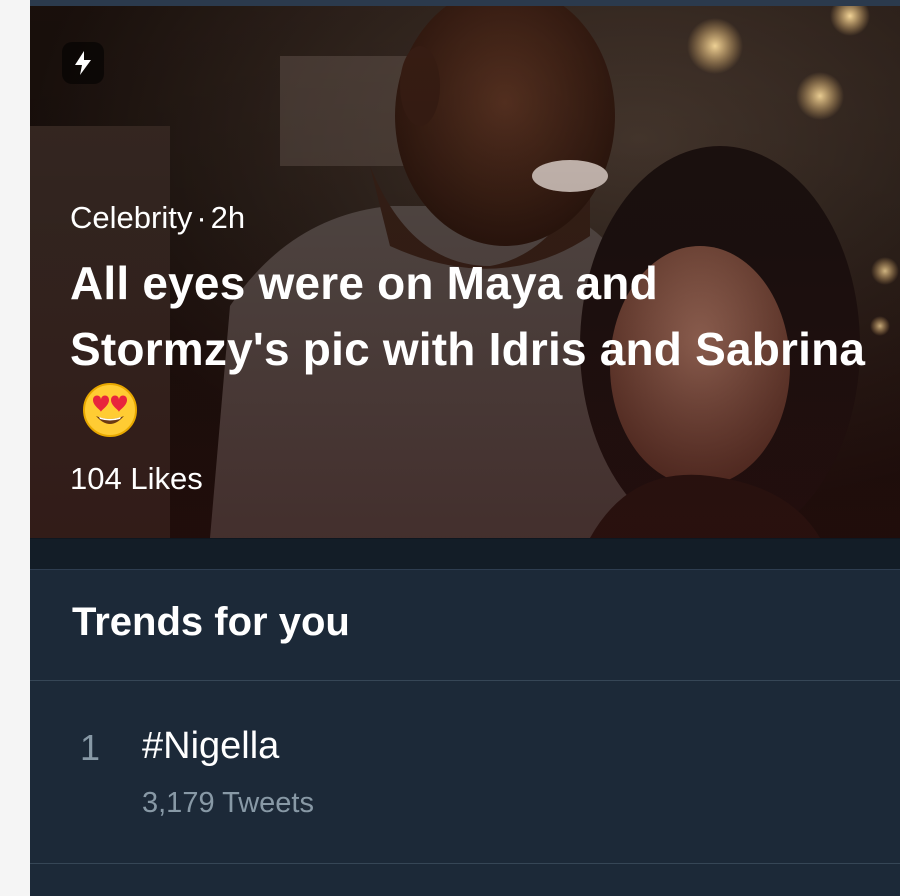  Describe the element at coordinates (228, 217) in the screenshot. I see `moment-time: 2h` at that location.